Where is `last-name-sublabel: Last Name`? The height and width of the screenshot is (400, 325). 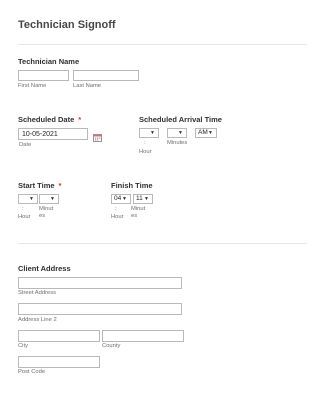 last-name-sublabel: Last Name is located at coordinates (87, 86).